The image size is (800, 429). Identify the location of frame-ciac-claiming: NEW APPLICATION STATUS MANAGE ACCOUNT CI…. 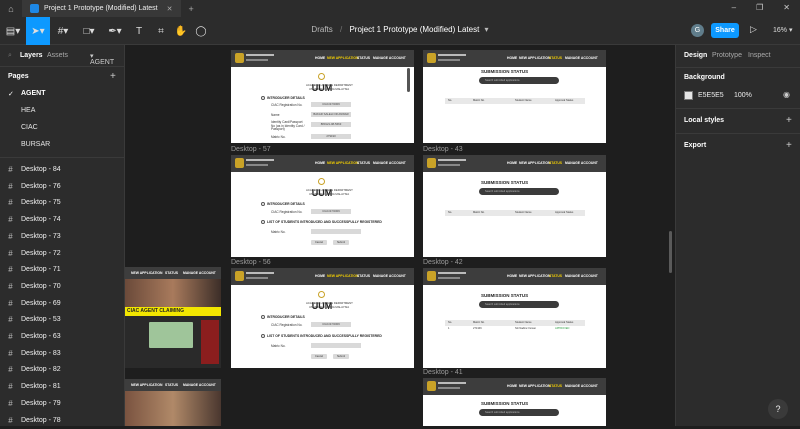
(173, 317).